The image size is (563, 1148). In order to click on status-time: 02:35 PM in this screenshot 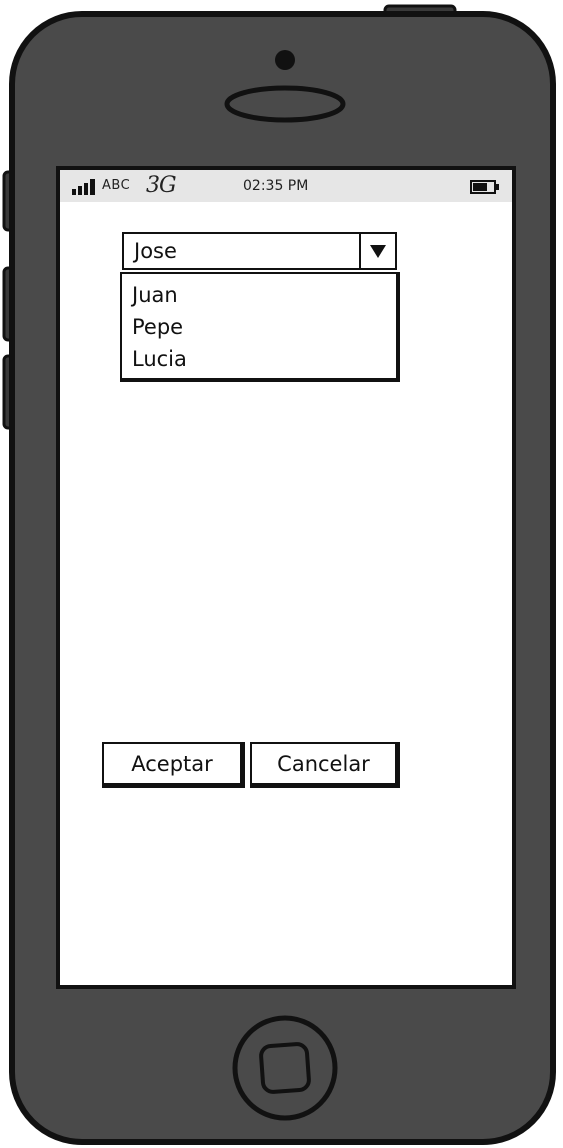, I will do `click(276, 186)`.